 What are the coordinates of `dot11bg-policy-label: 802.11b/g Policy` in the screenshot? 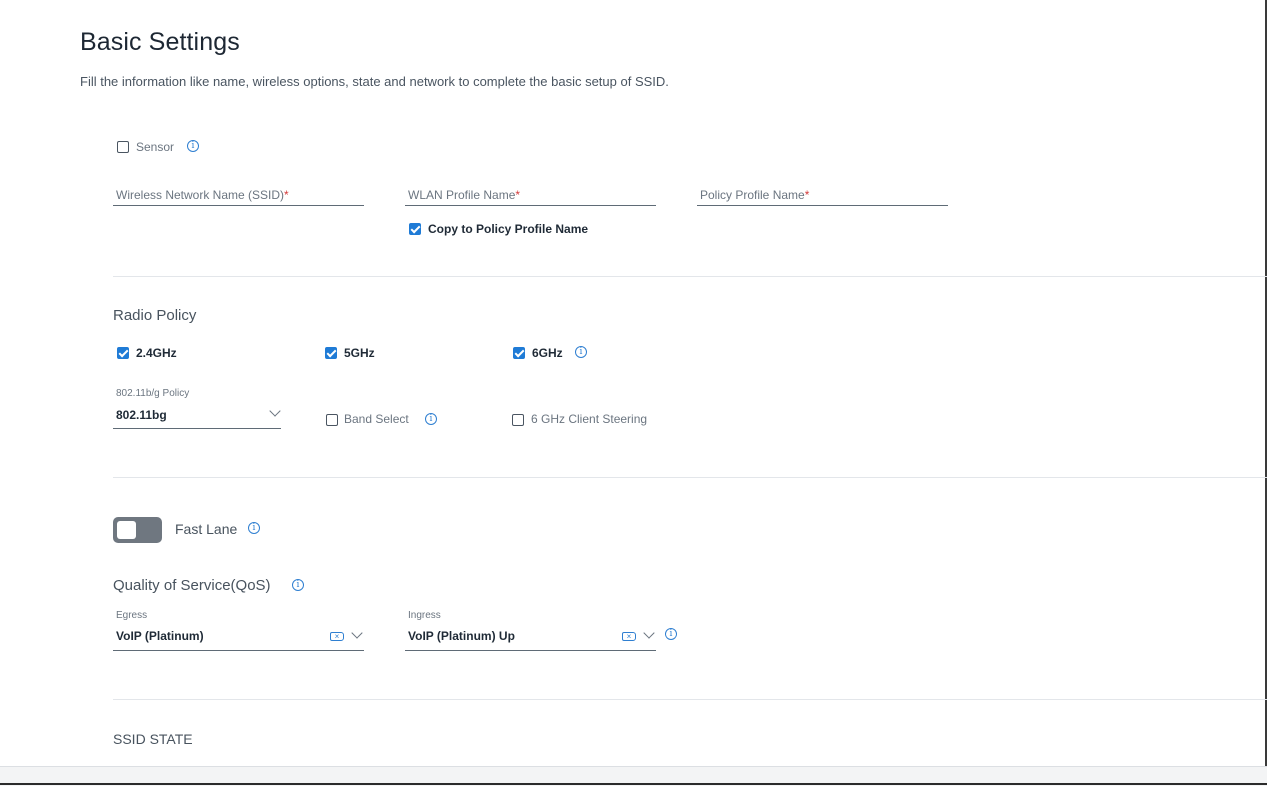 It's located at (153, 393).